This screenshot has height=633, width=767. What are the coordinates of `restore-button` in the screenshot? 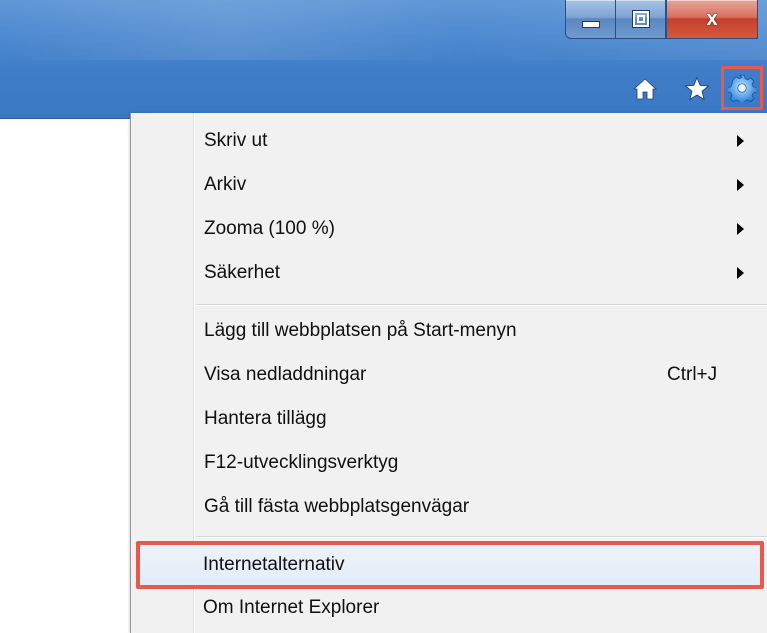 It's located at (640, 19).